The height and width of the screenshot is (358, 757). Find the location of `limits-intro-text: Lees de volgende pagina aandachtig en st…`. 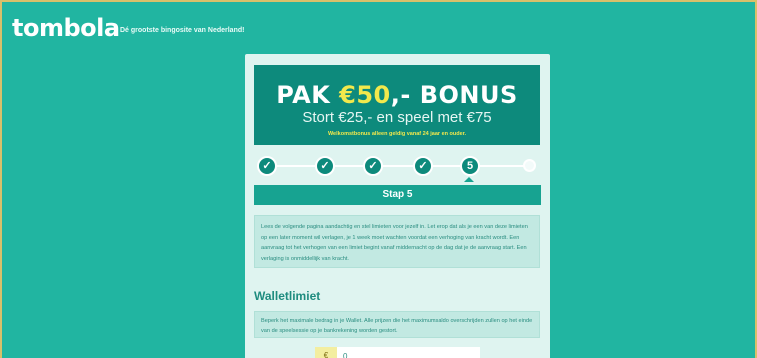

limits-intro-text: Lees de volgende pagina aandachtig en st… is located at coordinates (397, 241).